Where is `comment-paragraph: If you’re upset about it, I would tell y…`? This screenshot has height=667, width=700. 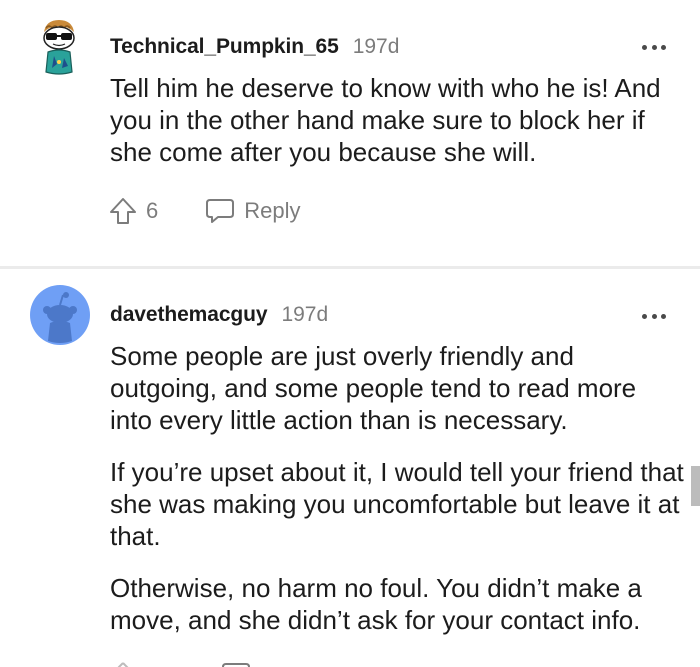 comment-paragraph: If you’re upset about it, I would tell y… is located at coordinates (397, 504).